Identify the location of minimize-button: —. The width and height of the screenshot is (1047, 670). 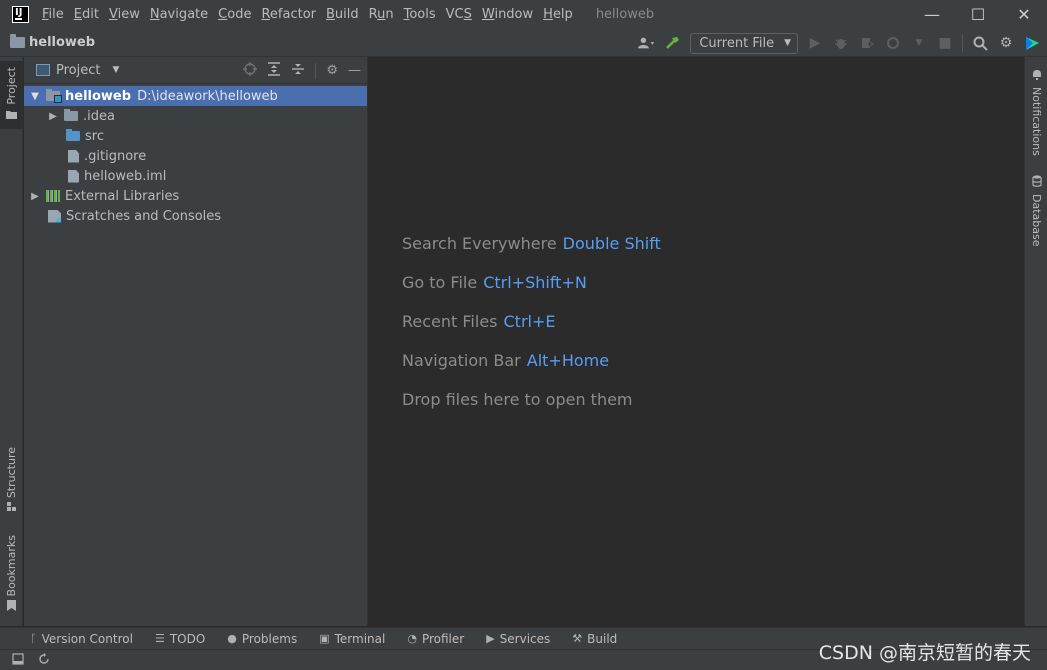
(932, 14).